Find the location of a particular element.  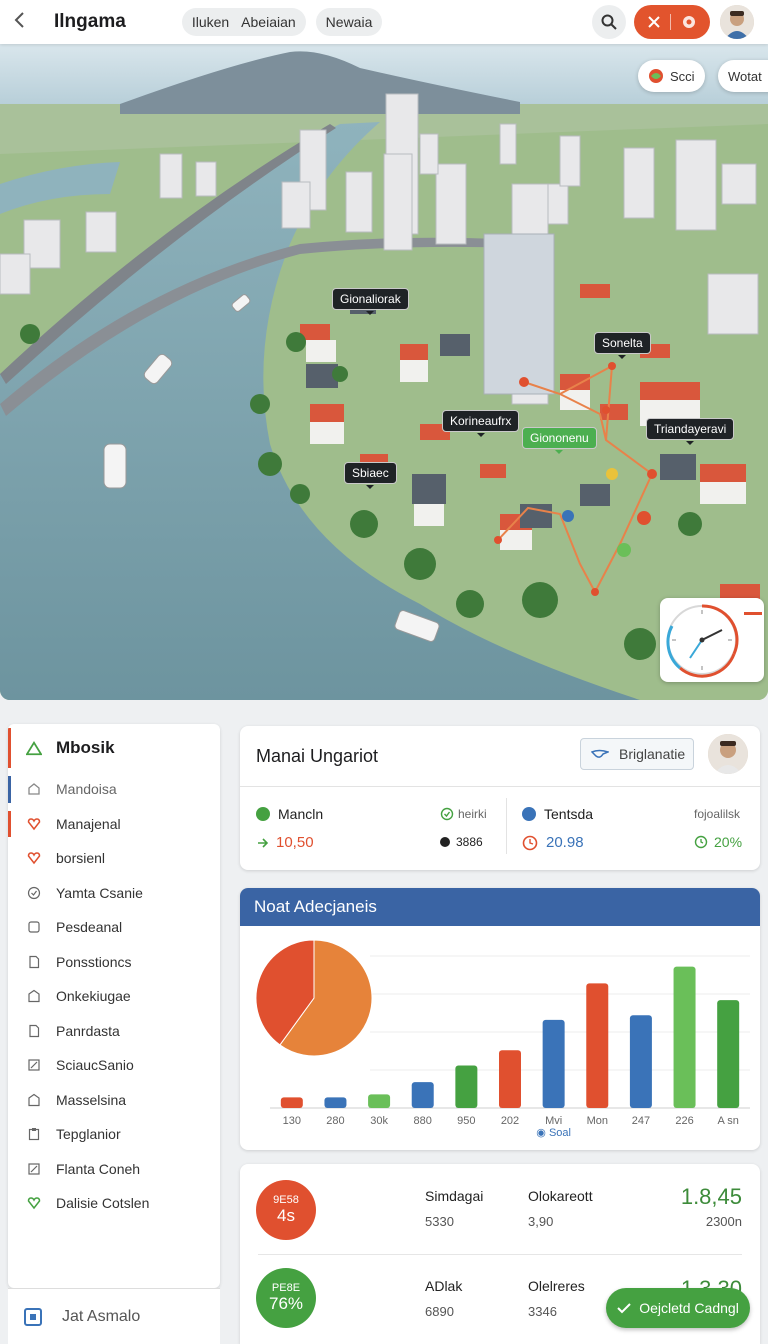

sidebar-item-4: Pesdeanal is located at coordinates (114, 927).